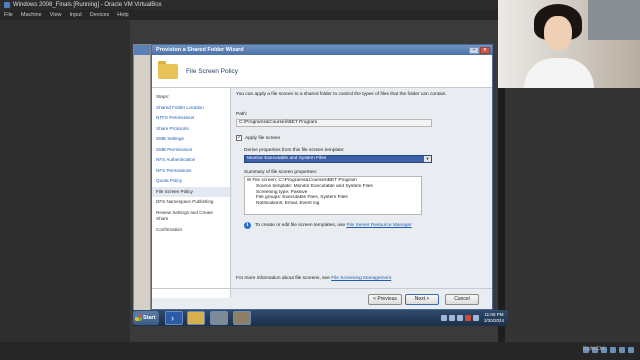 The width and height of the screenshot is (640, 360). What do you see at coordinates (142, 50) in the screenshot?
I see `server-manager-titlebar` at bounding box center [142, 50].